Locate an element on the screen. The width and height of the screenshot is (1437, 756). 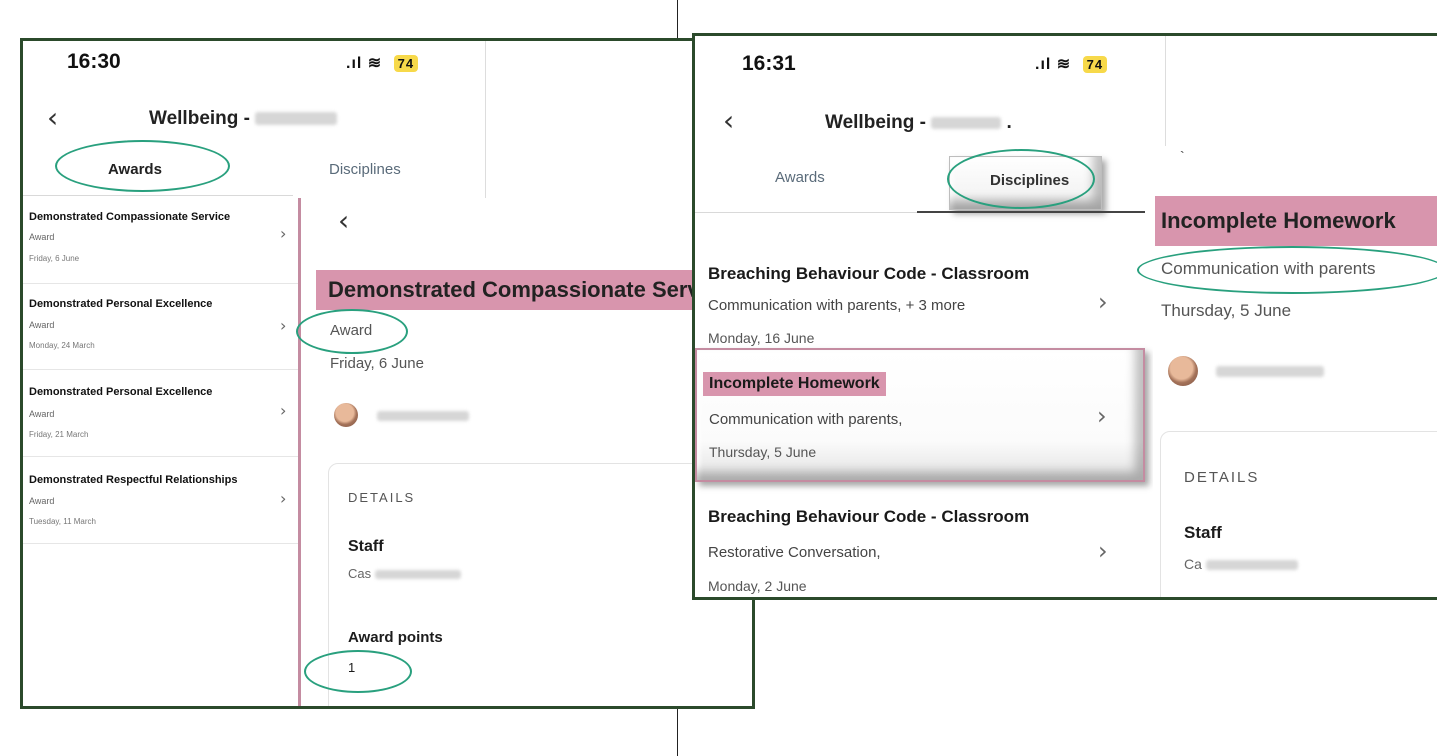
list-item-date: Thursday, 5 June is located at coordinates (763, 452).